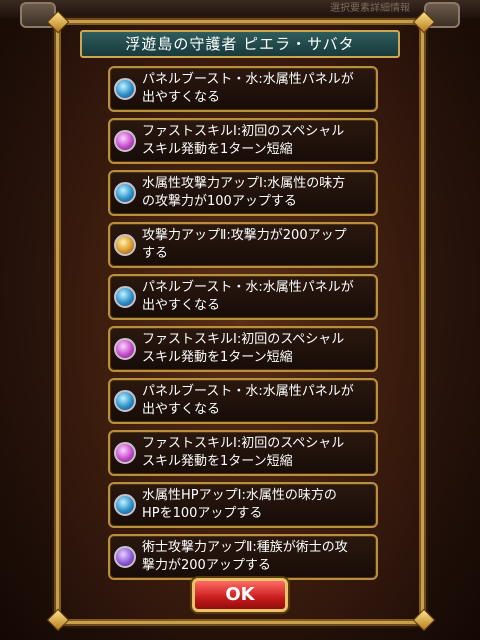 This screenshot has width=480, height=640. I want to click on skill-description: 術士攻撃力アップⅡ:種族が術士の攻 撃力が200アップする, so click(245, 556).